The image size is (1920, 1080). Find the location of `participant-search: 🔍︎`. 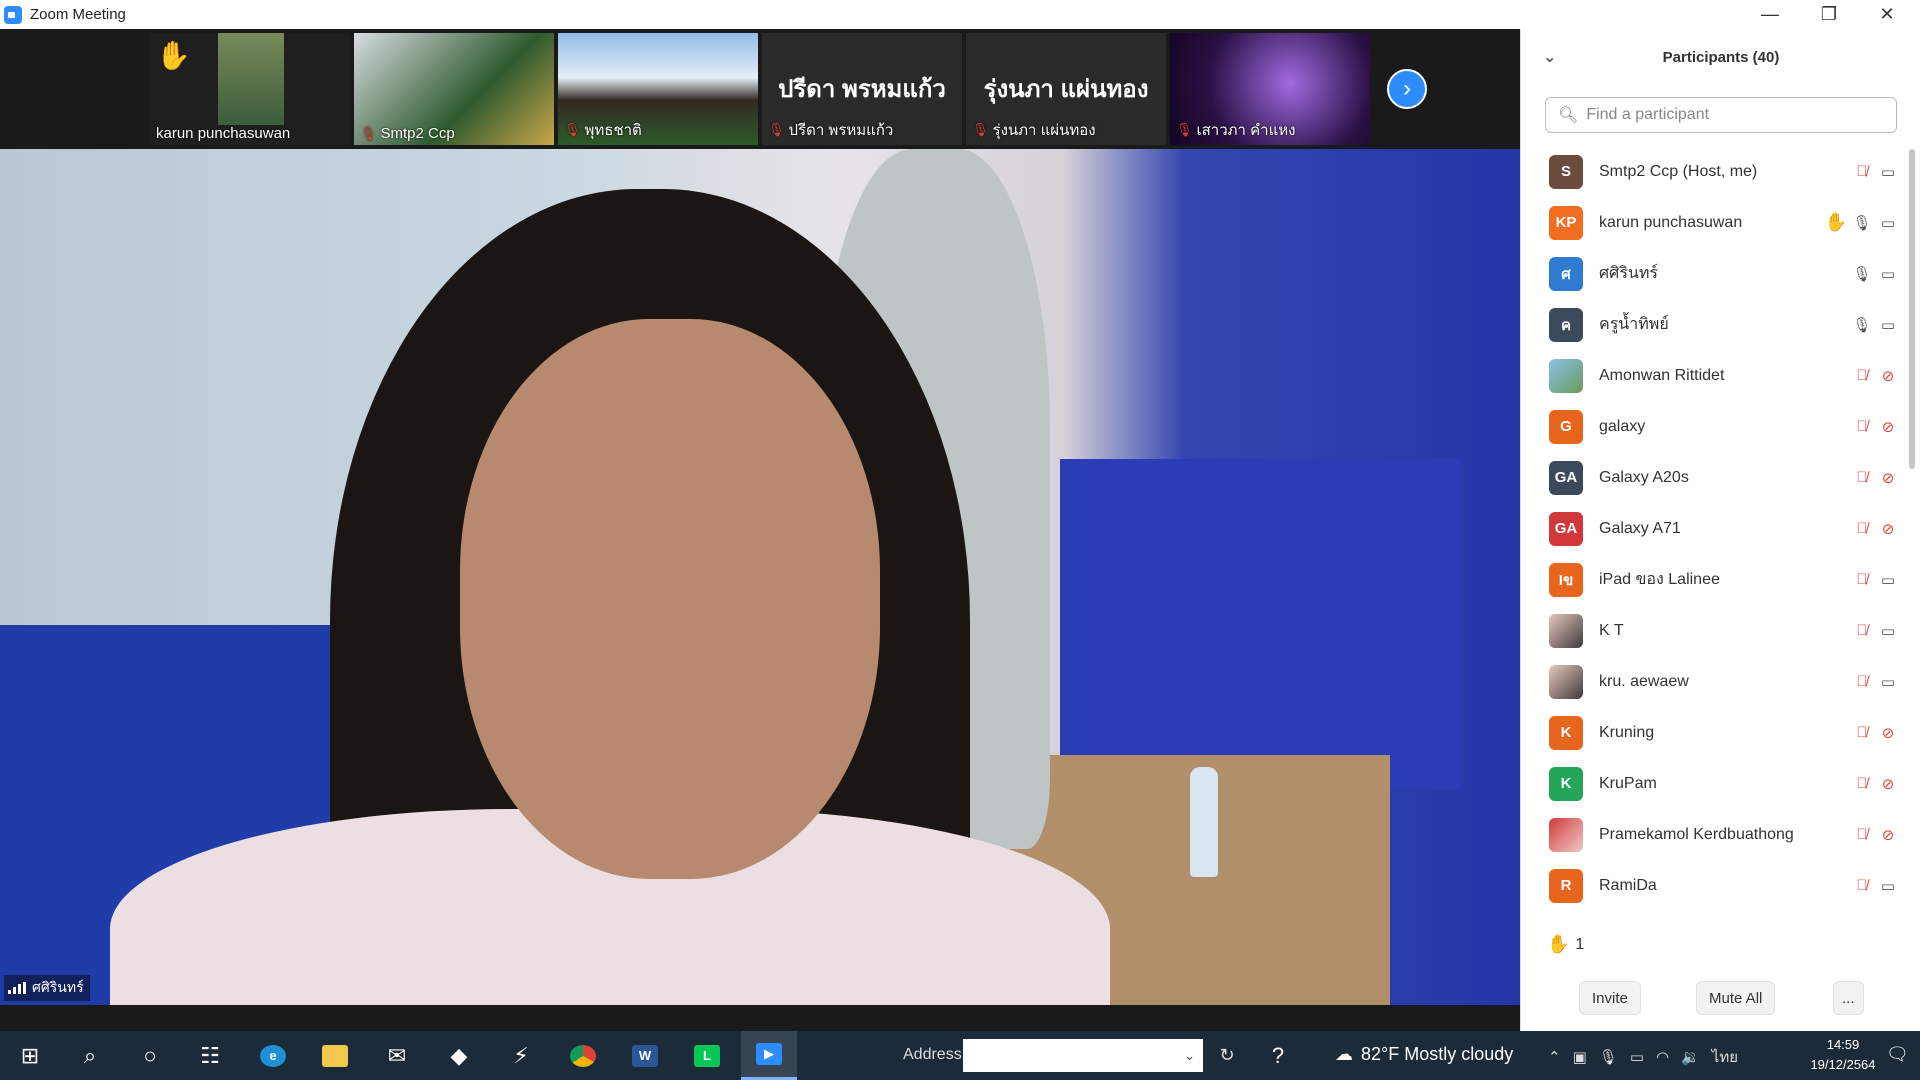

participant-search: 🔍︎ is located at coordinates (1721, 115).